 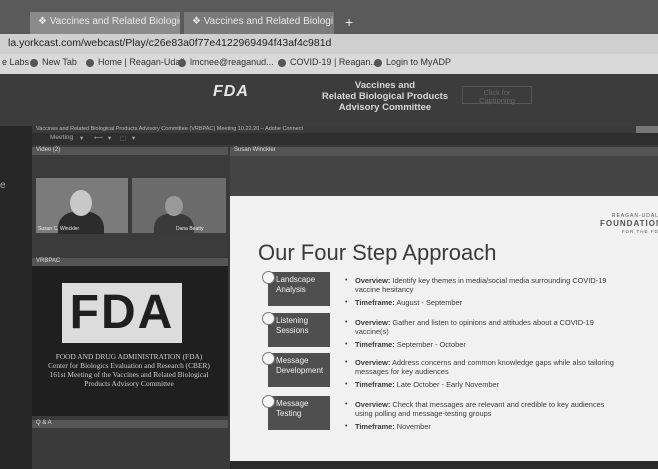 I want to click on menu-meeting: Meeting, so click(x=61, y=137).